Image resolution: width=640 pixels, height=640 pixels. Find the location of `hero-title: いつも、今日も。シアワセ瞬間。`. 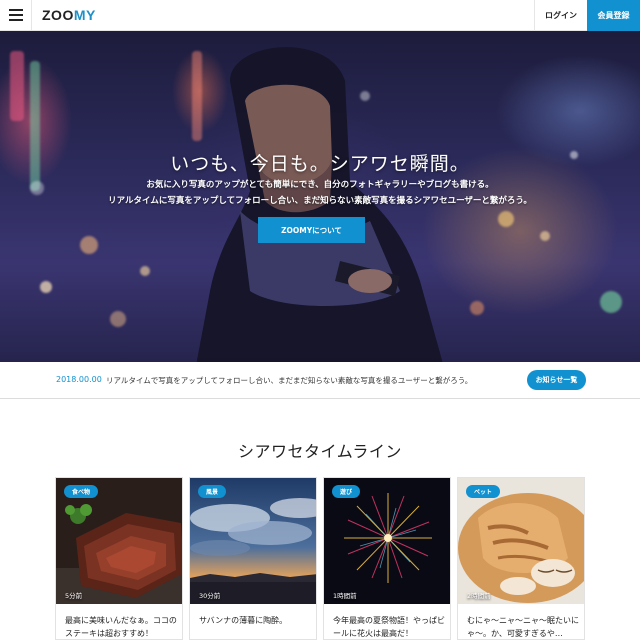

hero-title: いつも、今日も。シアワセ瞬間。 is located at coordinates (320, 164).